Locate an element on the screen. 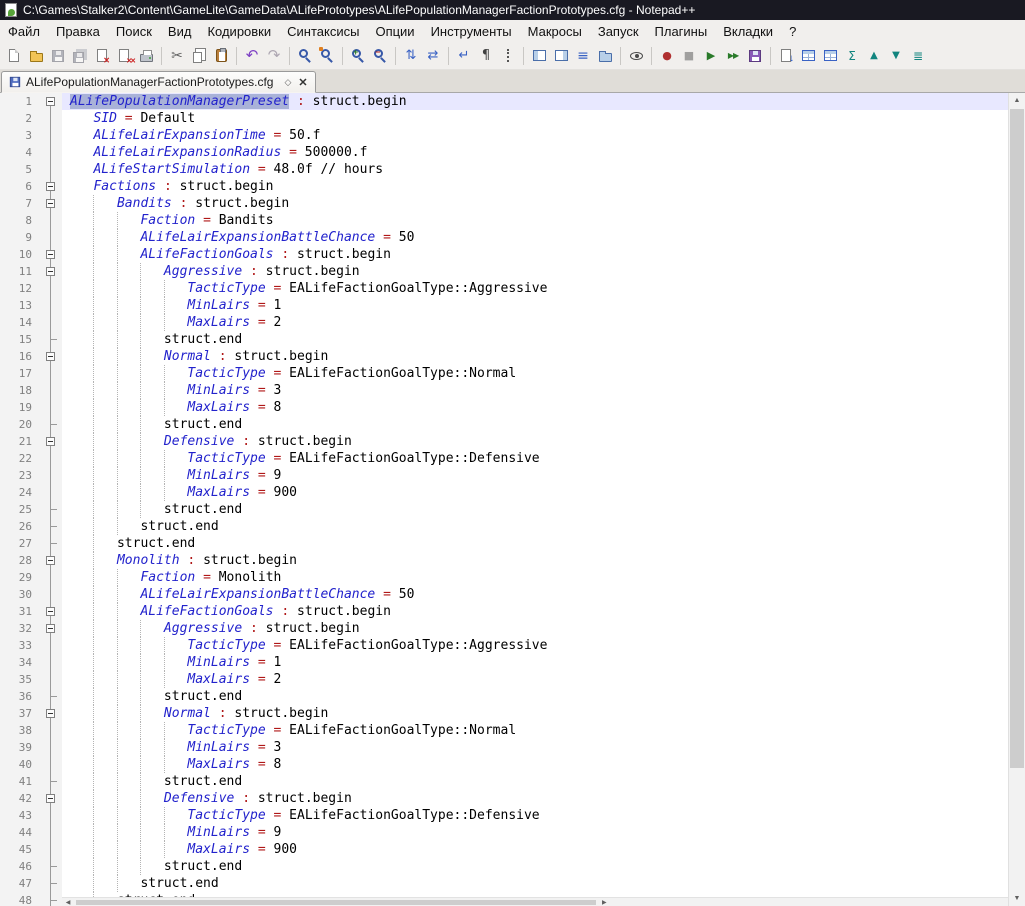 This screenshot has height=906, width=1025. monitoring-icon is located at coordinates (636, 56).